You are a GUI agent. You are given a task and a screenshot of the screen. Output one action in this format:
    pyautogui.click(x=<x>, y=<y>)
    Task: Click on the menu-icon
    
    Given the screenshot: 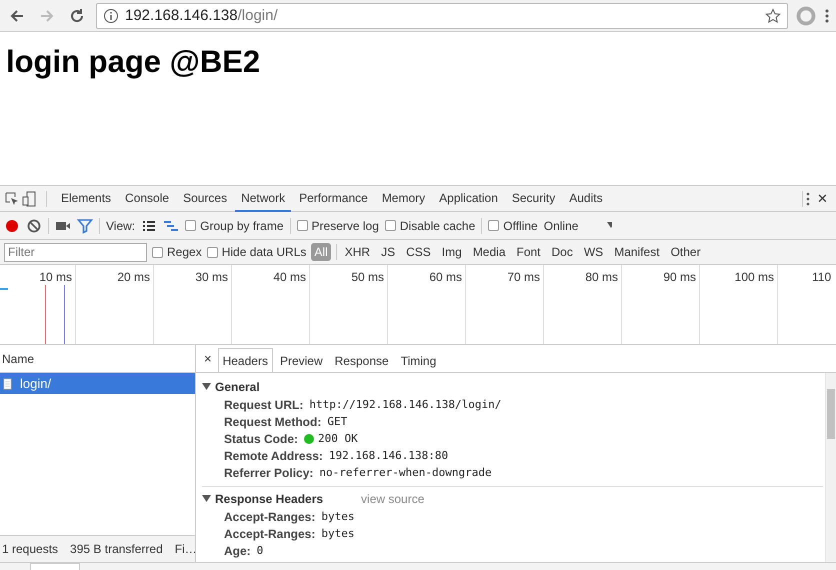 What is the action you would take?
    pyautogui.click(x=827, y=16)
    